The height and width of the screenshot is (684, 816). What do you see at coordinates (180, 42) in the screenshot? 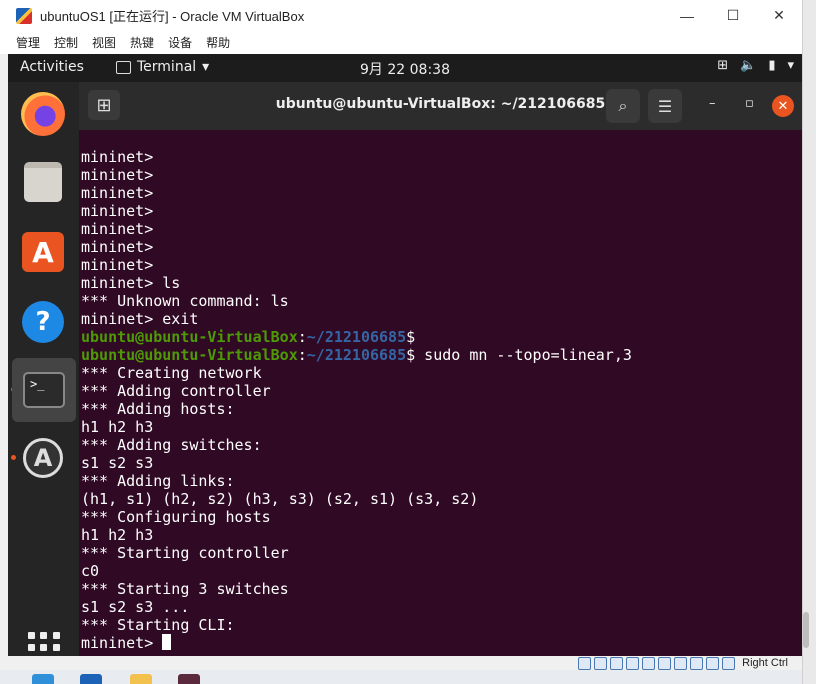
I see `menu-devices: 设备` at bounding box center [180, 42].